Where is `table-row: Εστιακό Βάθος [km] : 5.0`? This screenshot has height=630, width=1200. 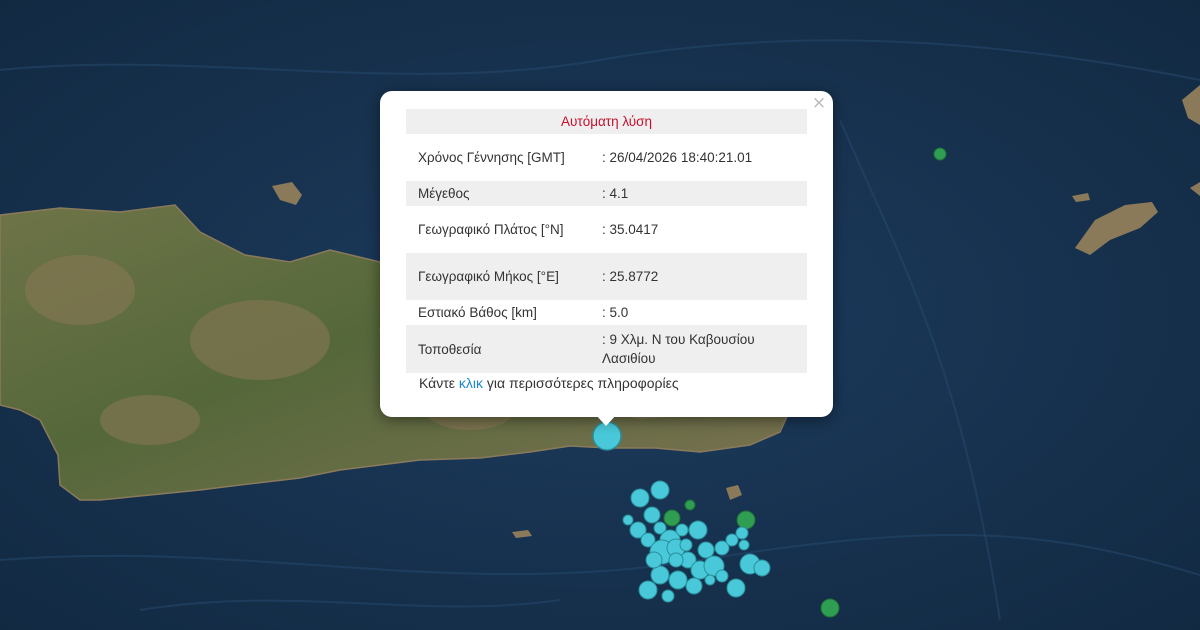 table-row: Εστιακό Βάθος [km] : 5.0 is located at coordinates (606, 312).